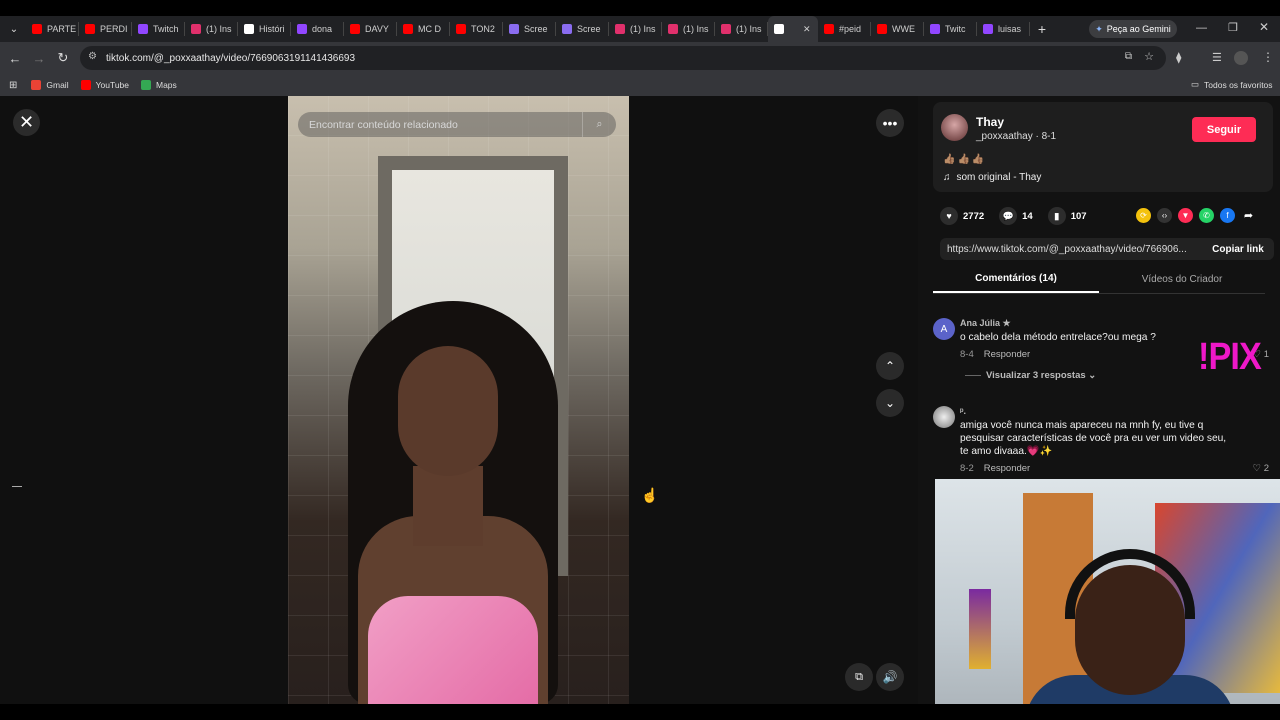 This screenshot has width=1280, height=720. Describe the element at coordinates (105, 29) in the screenshot. I see `browser-tab: PERDI` at that location.